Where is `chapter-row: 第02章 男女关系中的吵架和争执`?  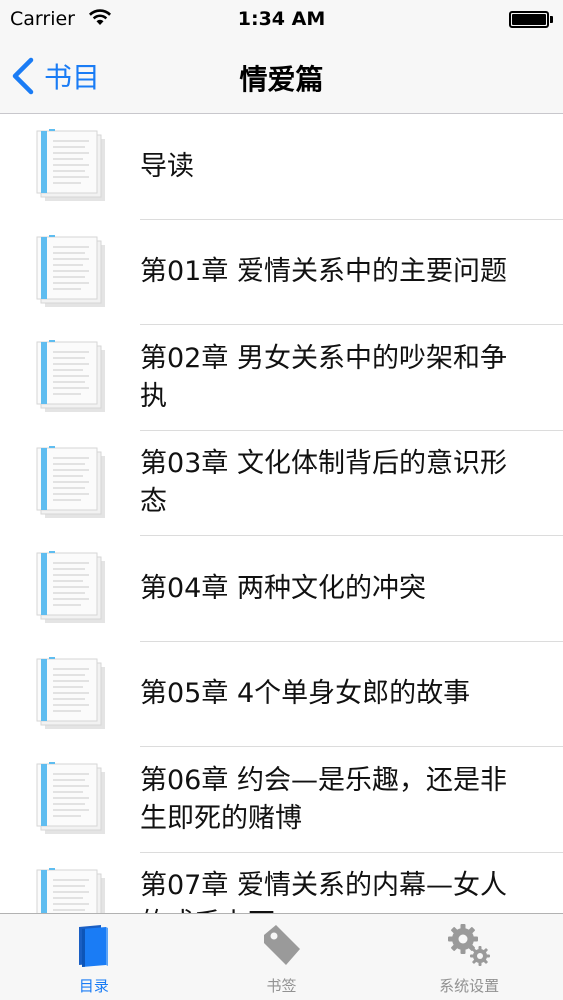
chapter-row: 第02章 男女关系中的吵架和争执 is located at coordinates (281, 378).